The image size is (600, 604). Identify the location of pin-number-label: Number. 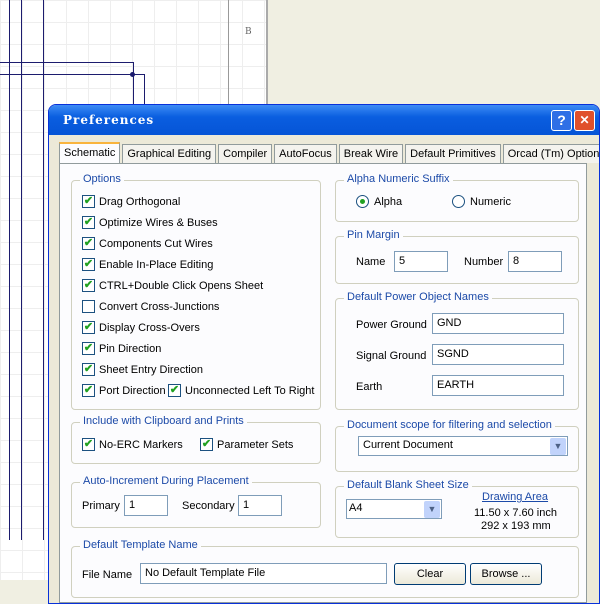
(484, 262).